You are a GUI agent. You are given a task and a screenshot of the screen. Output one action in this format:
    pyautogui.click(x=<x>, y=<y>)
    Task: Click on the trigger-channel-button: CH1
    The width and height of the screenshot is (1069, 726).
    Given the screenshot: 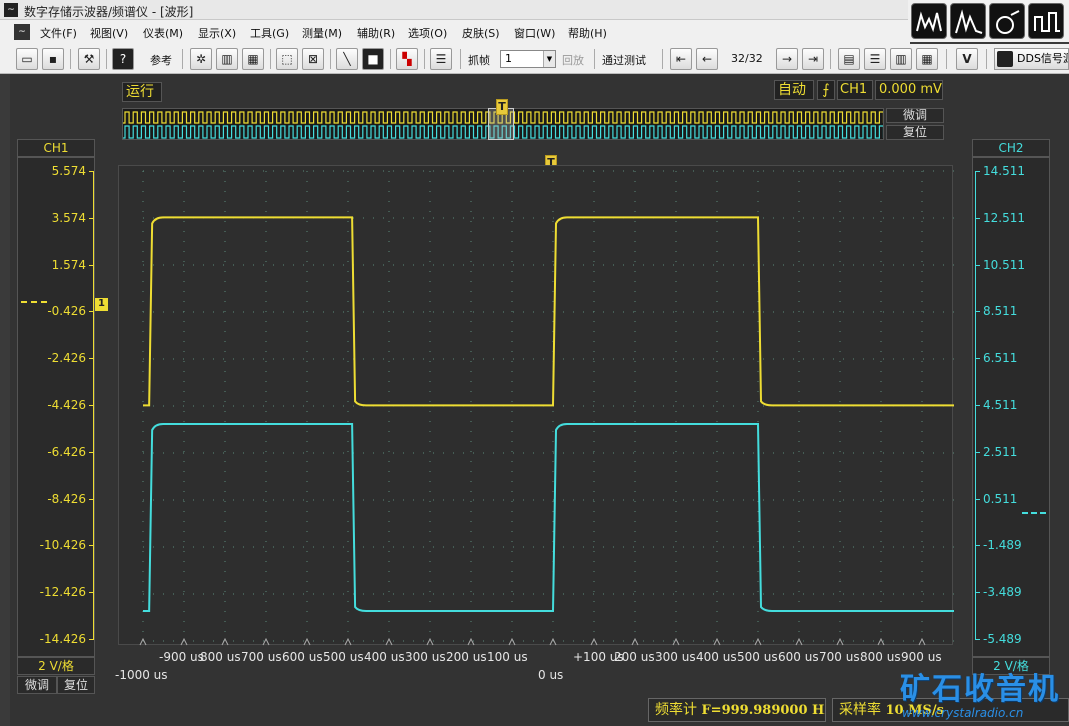 What is the action you would take?
    pyautogui.click(x=855, y=90)
    